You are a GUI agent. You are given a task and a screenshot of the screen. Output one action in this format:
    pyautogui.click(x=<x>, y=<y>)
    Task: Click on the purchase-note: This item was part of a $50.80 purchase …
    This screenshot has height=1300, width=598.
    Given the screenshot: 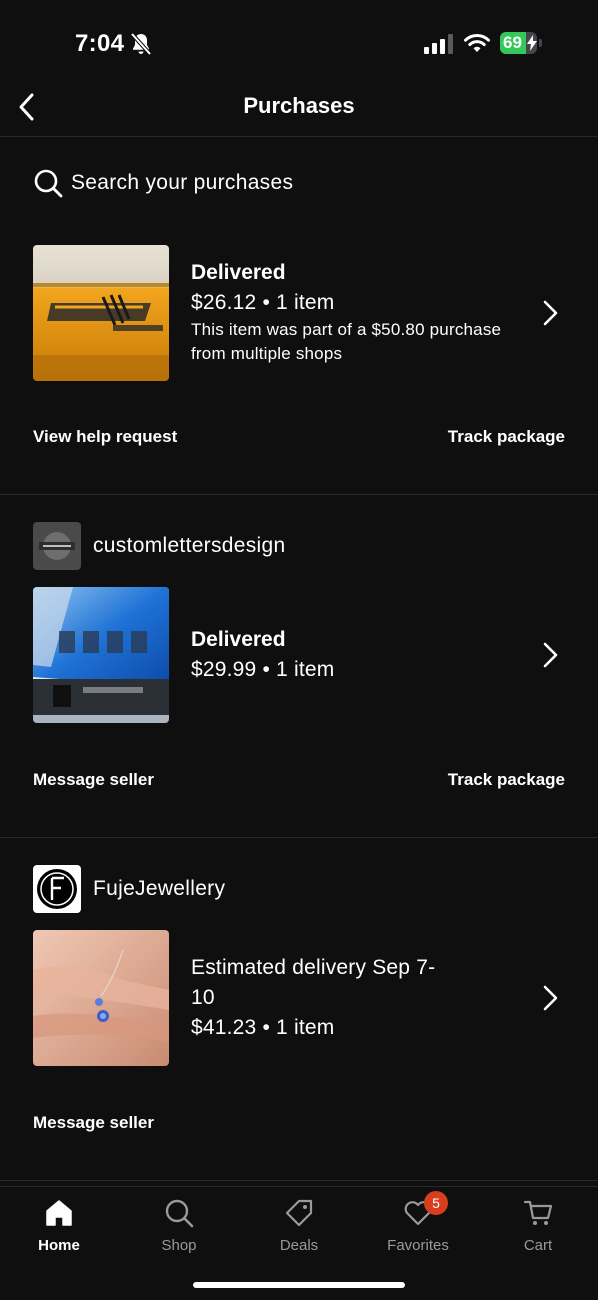 What is the action you would take?
    pyautogui.click(x=346, y=341)
    